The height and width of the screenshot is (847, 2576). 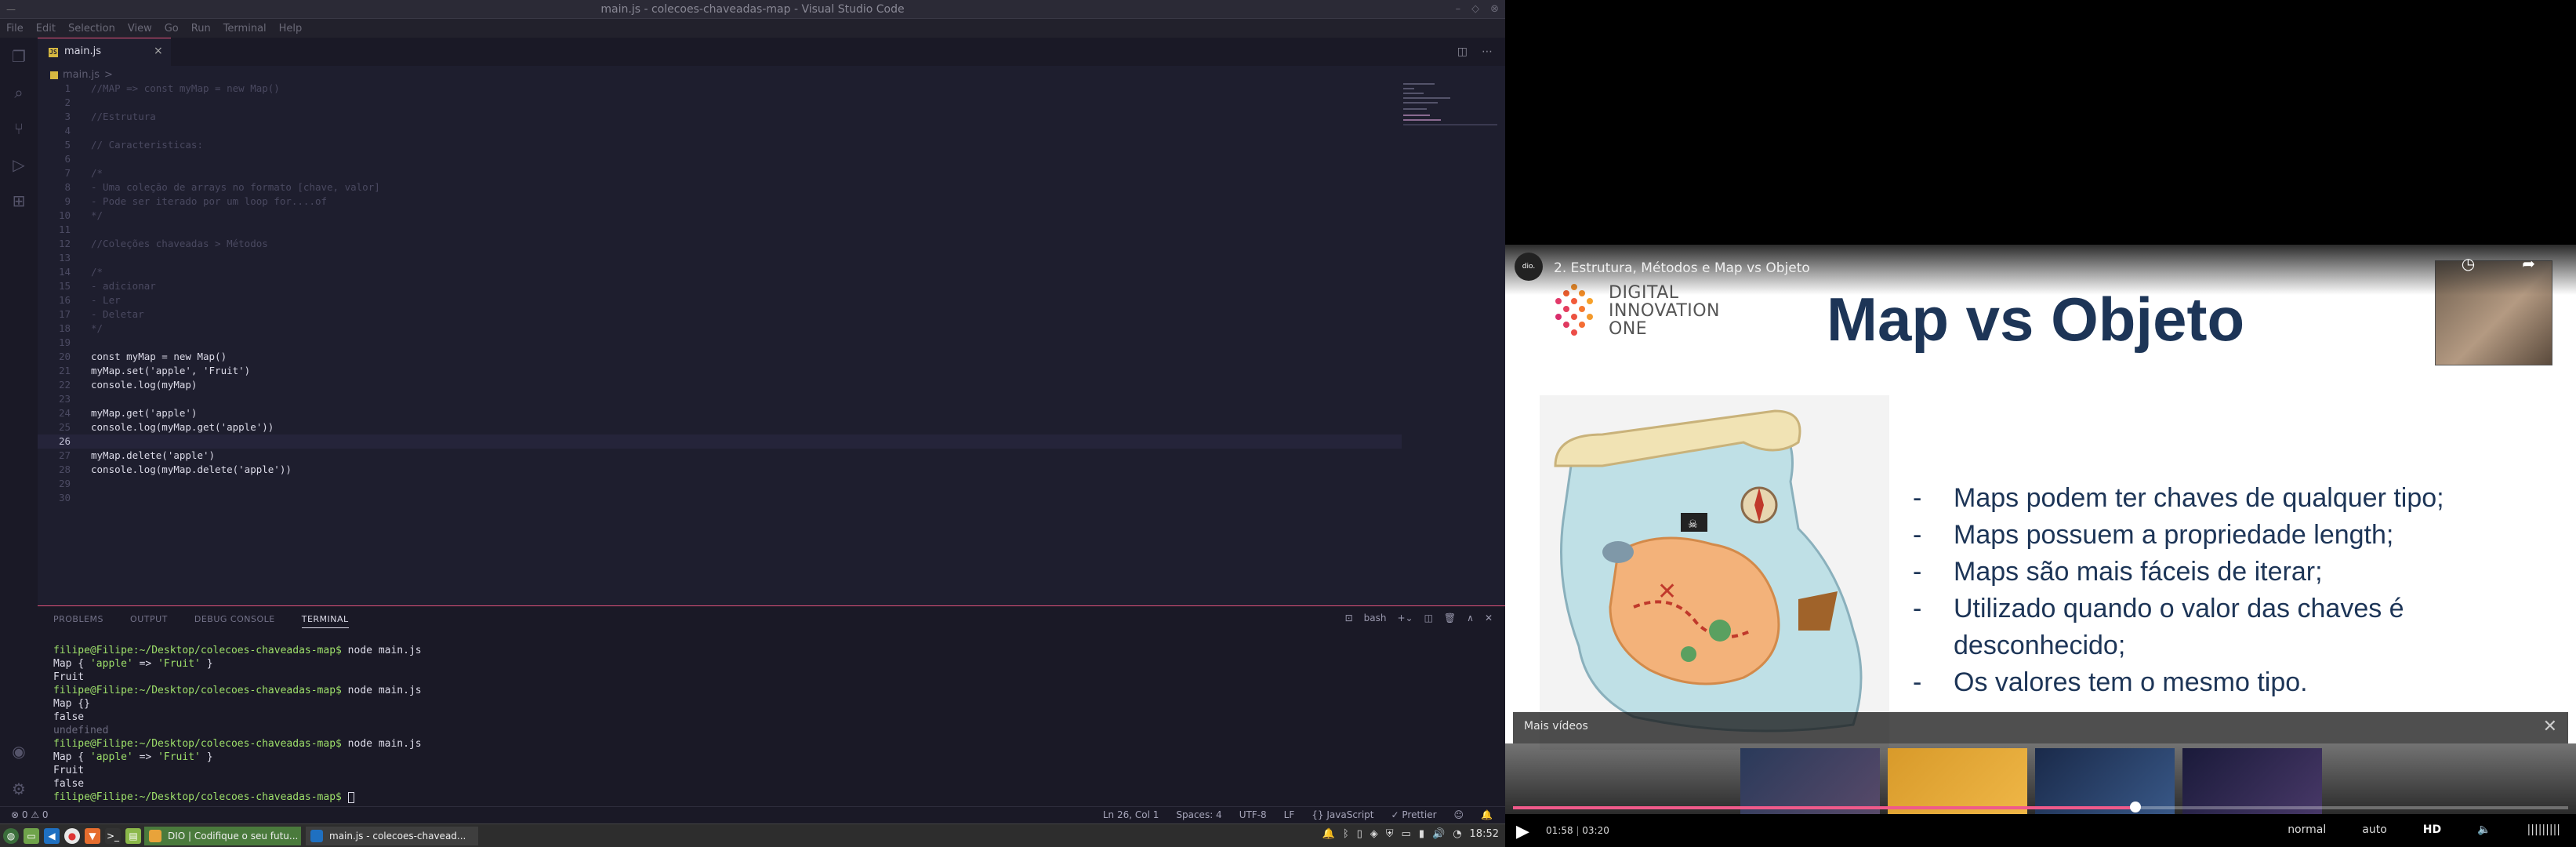 What do you see at coordinates (1390, 834) in the screenshot?
I see `update-icon: ⛨` at bounding box center [1390, 834].